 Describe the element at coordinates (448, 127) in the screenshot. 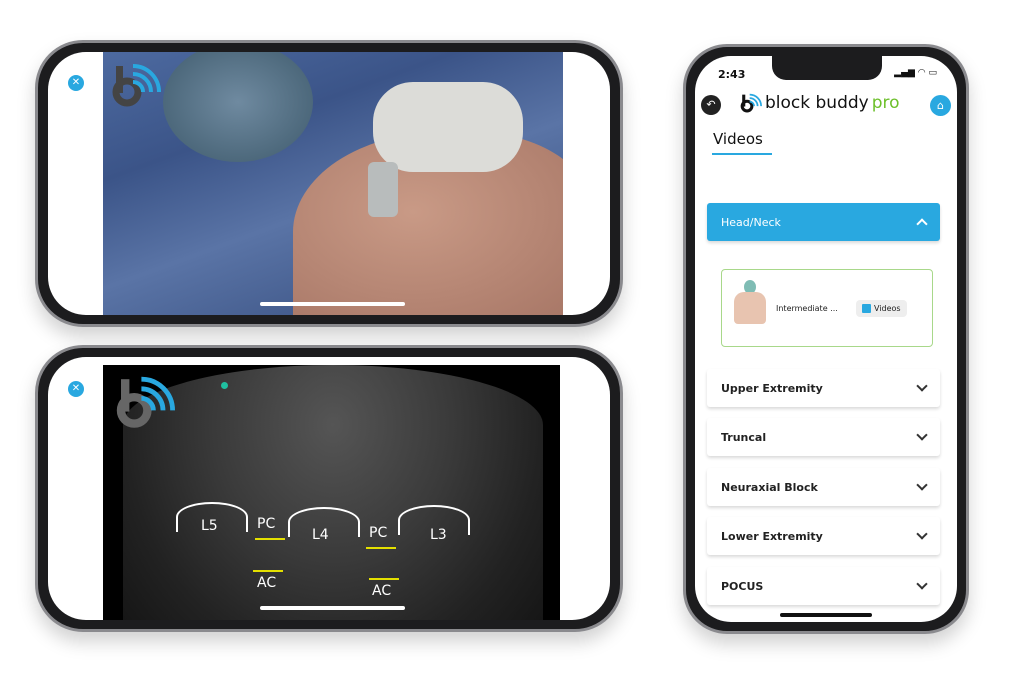

I see `gloved-hand` at that location.